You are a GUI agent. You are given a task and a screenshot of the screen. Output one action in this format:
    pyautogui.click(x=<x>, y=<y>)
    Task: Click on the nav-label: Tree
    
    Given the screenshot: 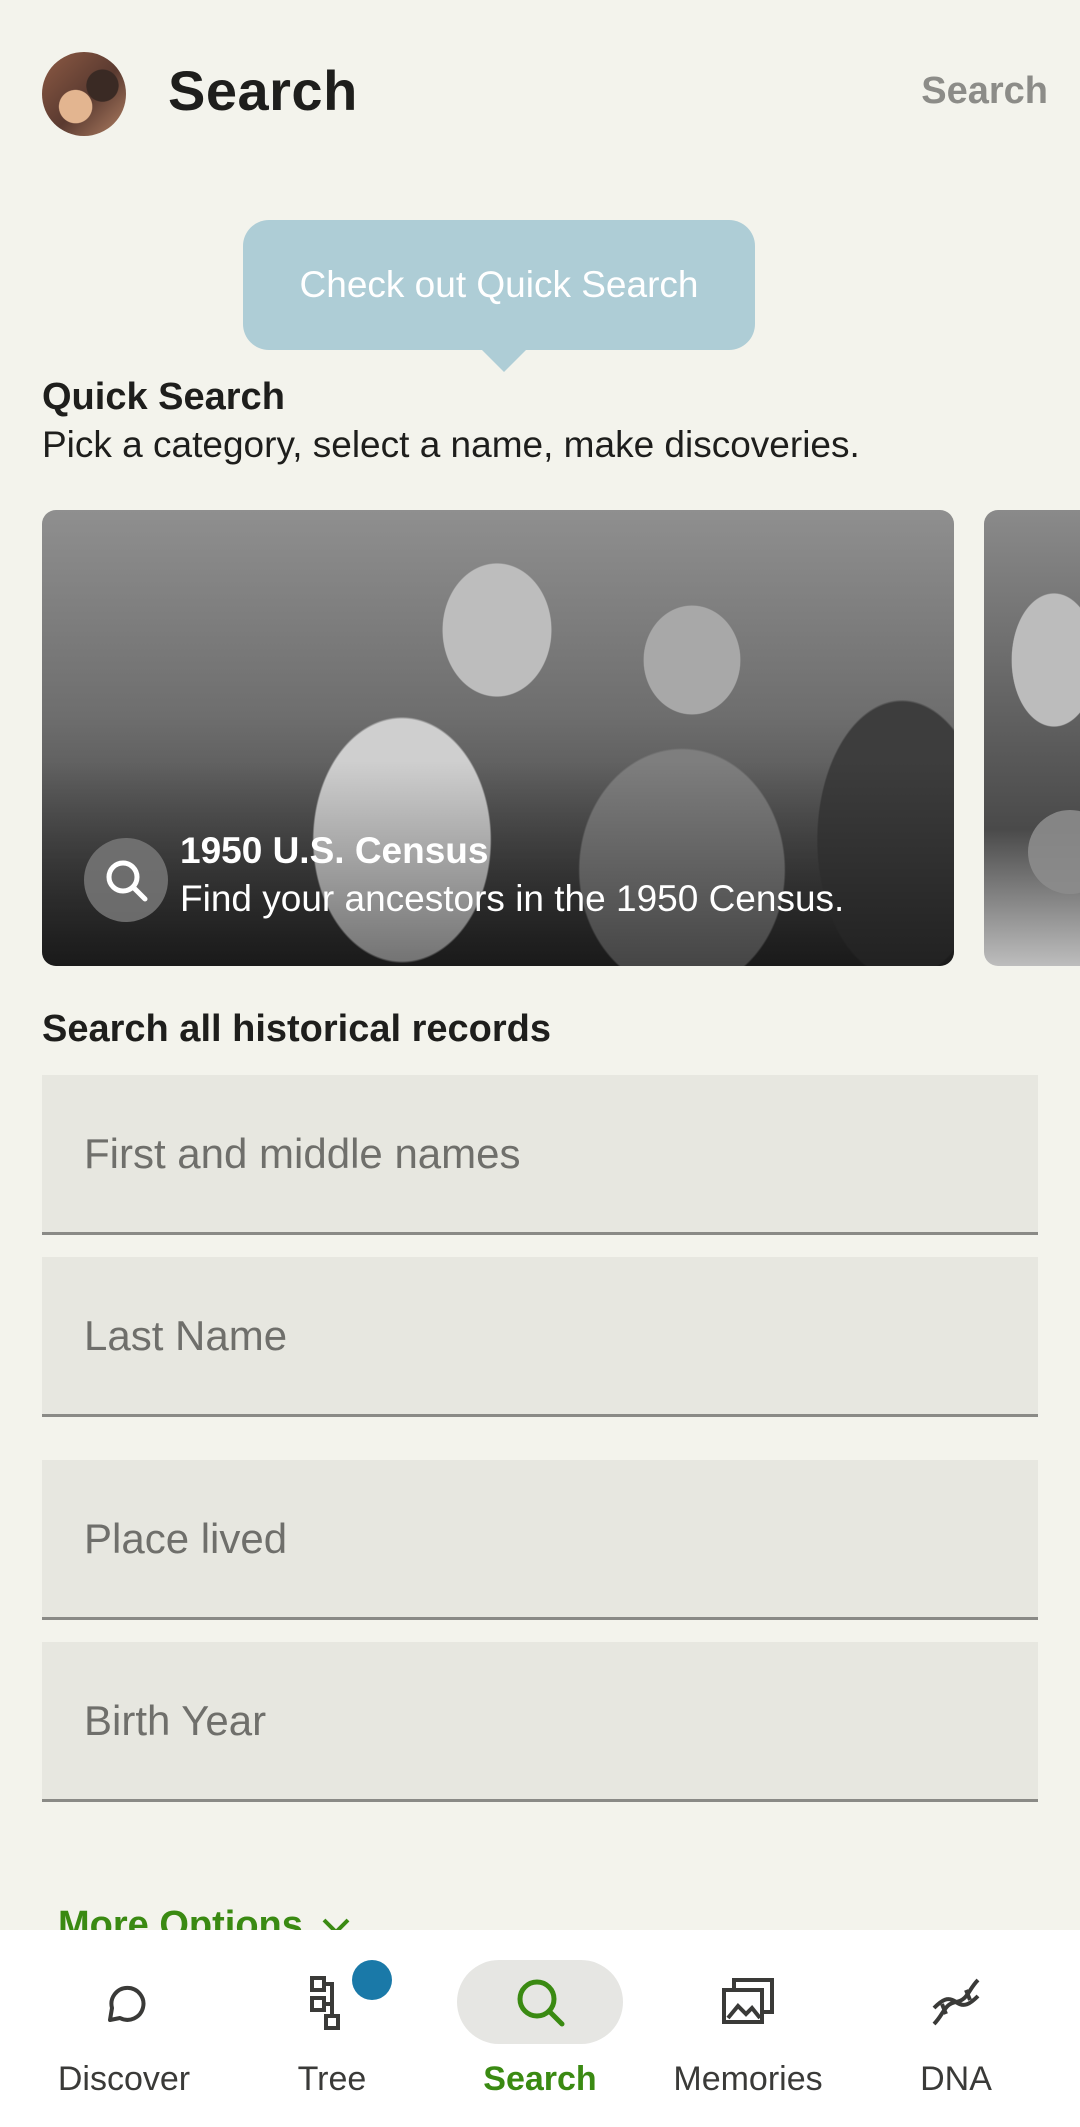 What is the action you would take?
    pyautogui.click(x=332, y=2079)
    